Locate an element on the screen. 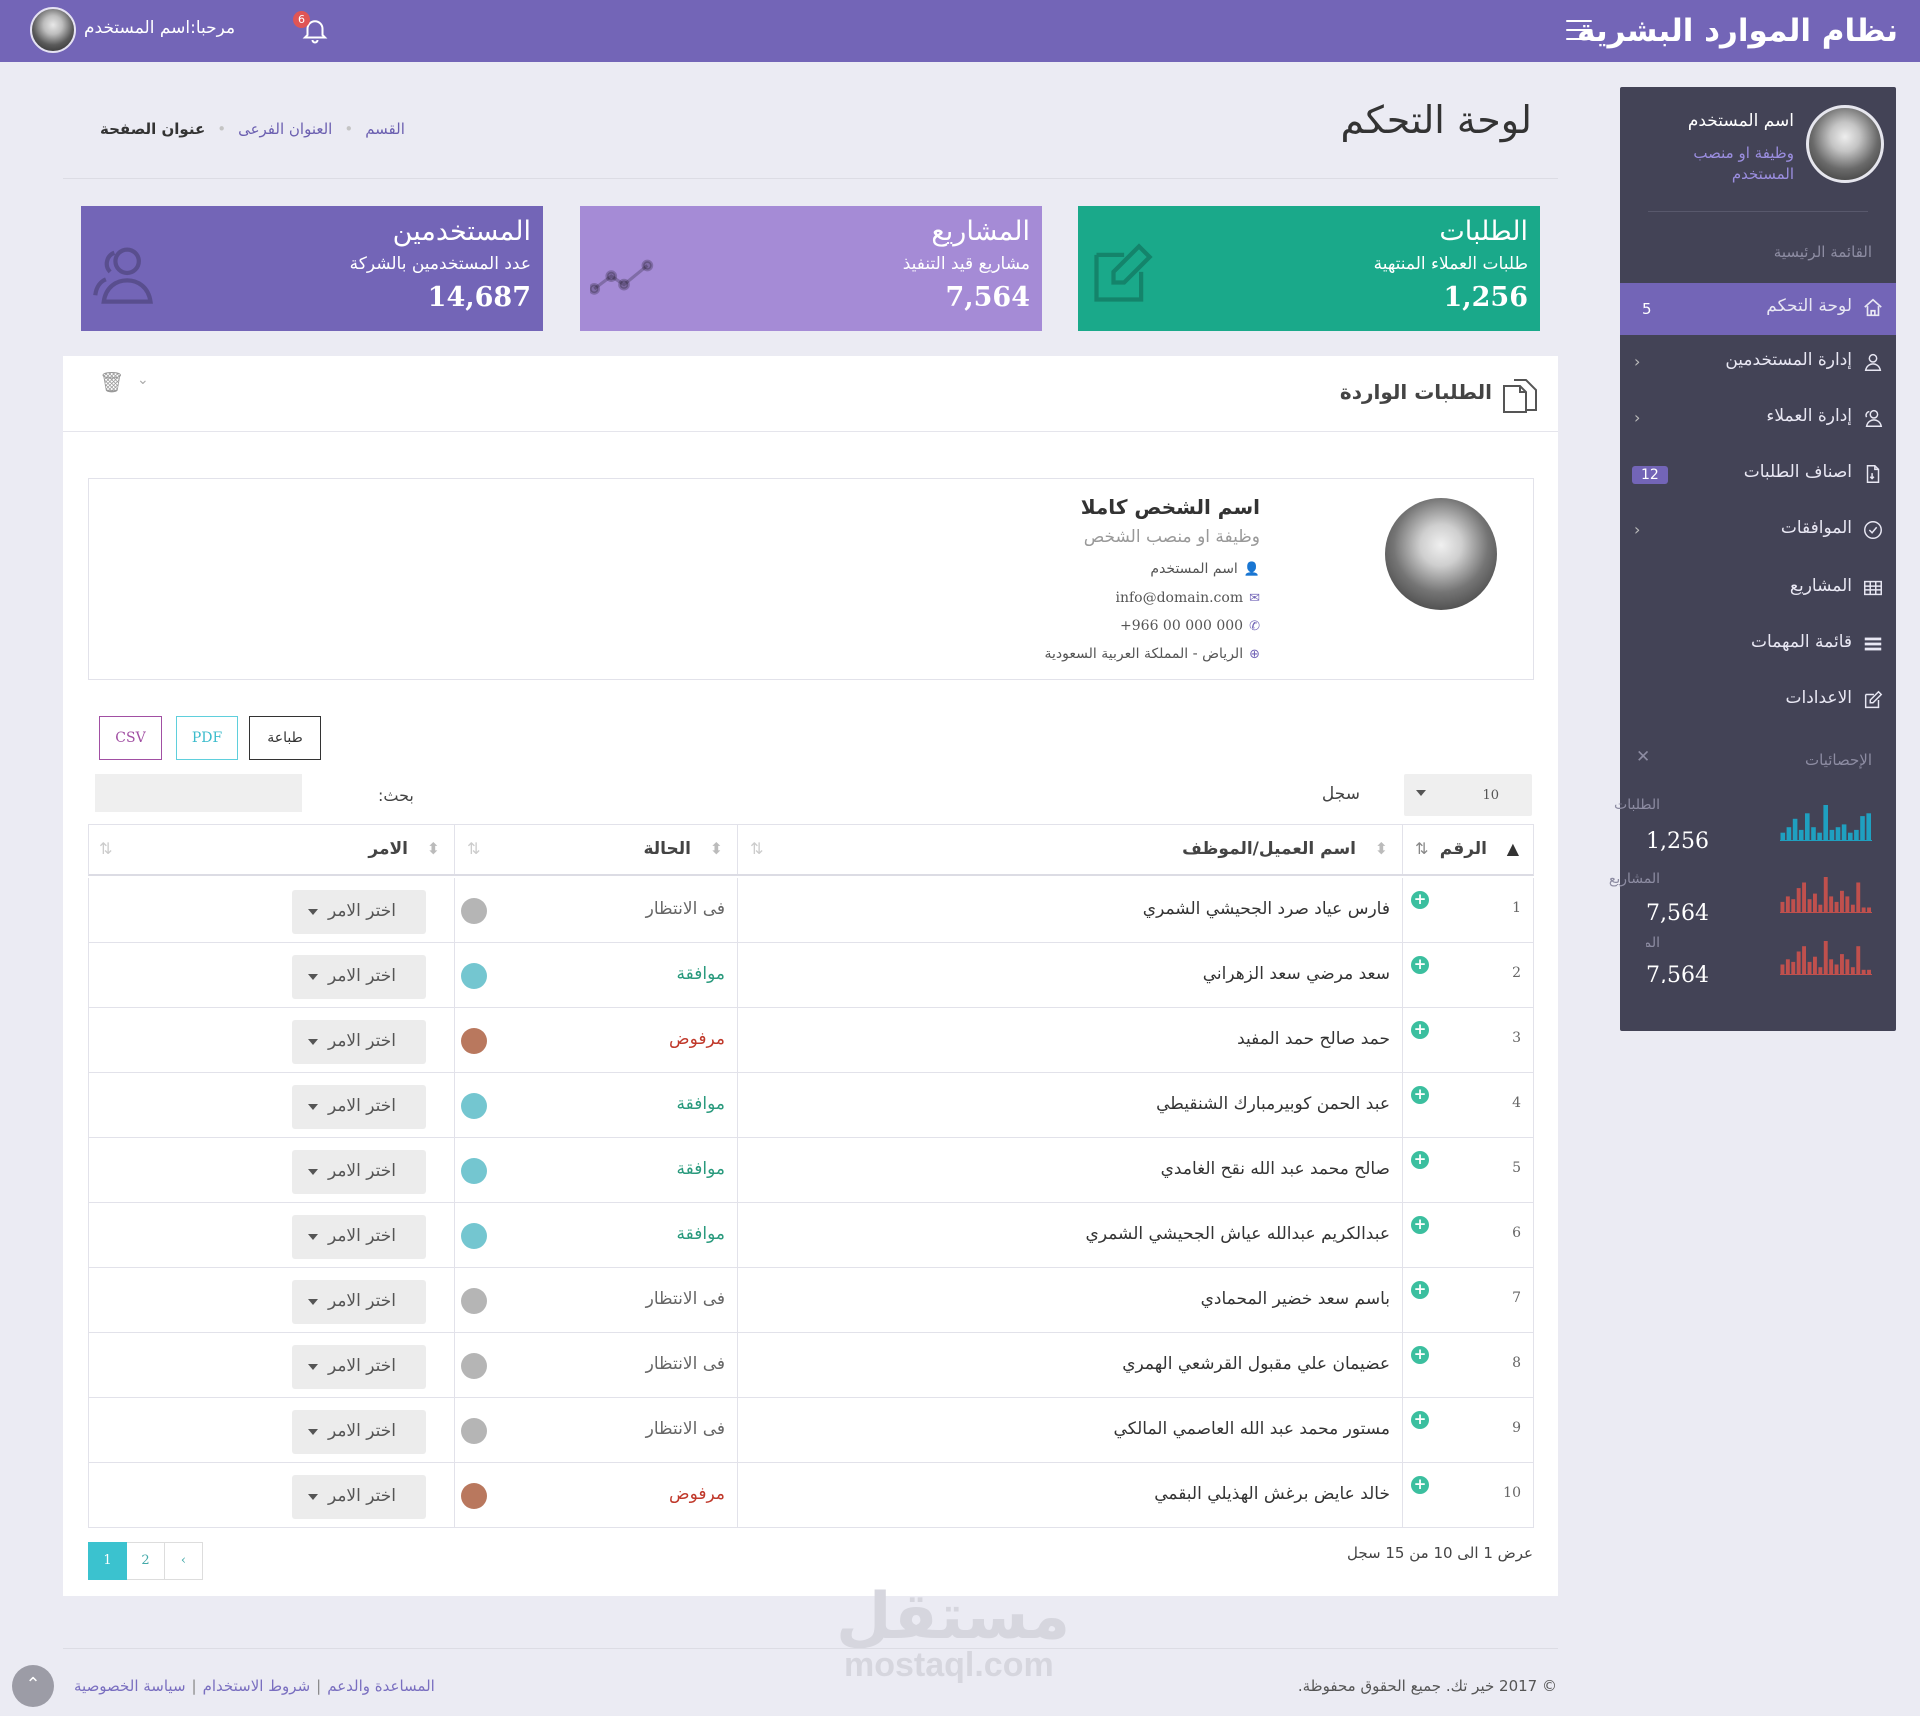 This screenshot has height=1716, width=1920. column-header-name: اسم العميل/الموظف ⬍ ⇅ is located at coordinates (1069, 849).